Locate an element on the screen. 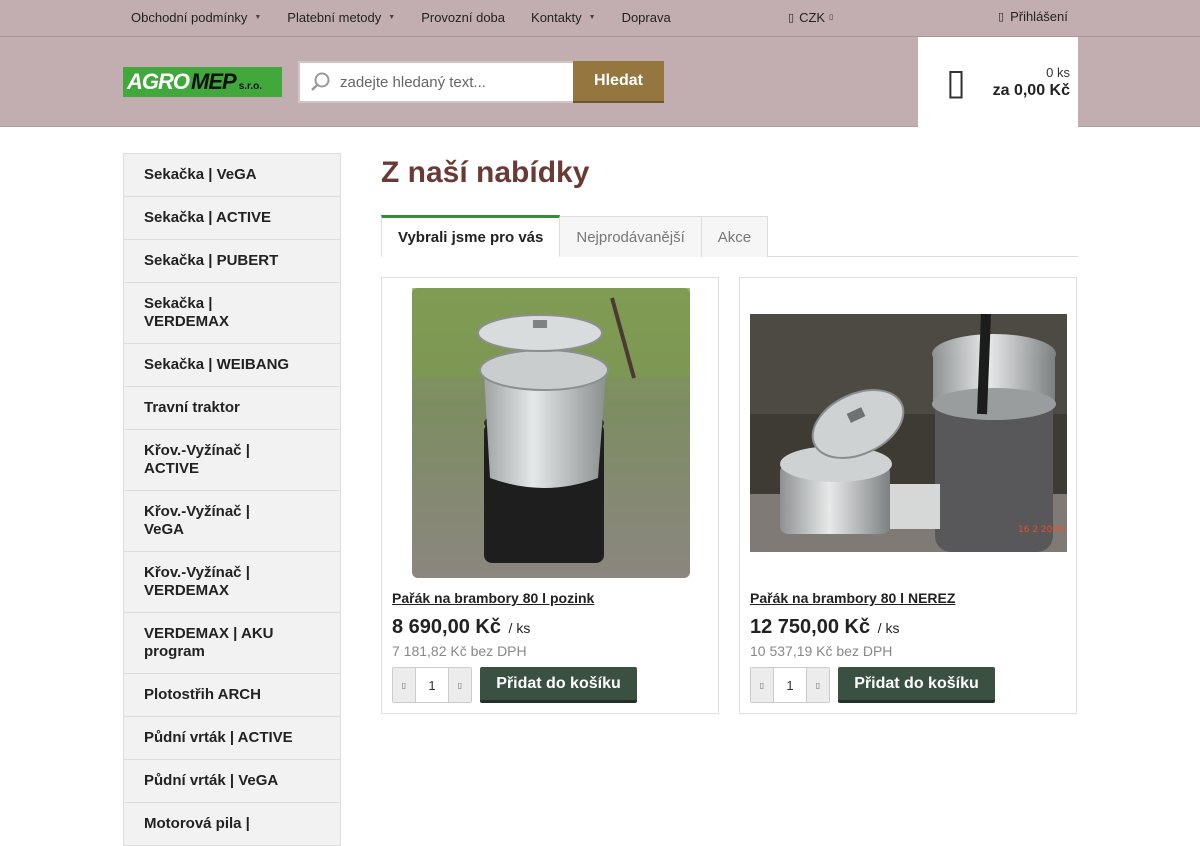 The height and width of the screenshot is (846, 1200). sidebar-item-label: Sekačka | ACTIVE is located at coordinates (208, 217).